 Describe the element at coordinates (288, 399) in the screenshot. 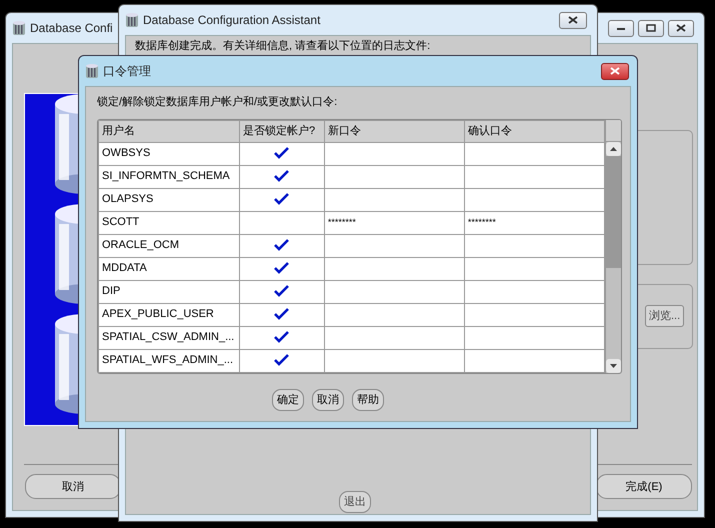

I see `dialog-button: 确定` at that location.